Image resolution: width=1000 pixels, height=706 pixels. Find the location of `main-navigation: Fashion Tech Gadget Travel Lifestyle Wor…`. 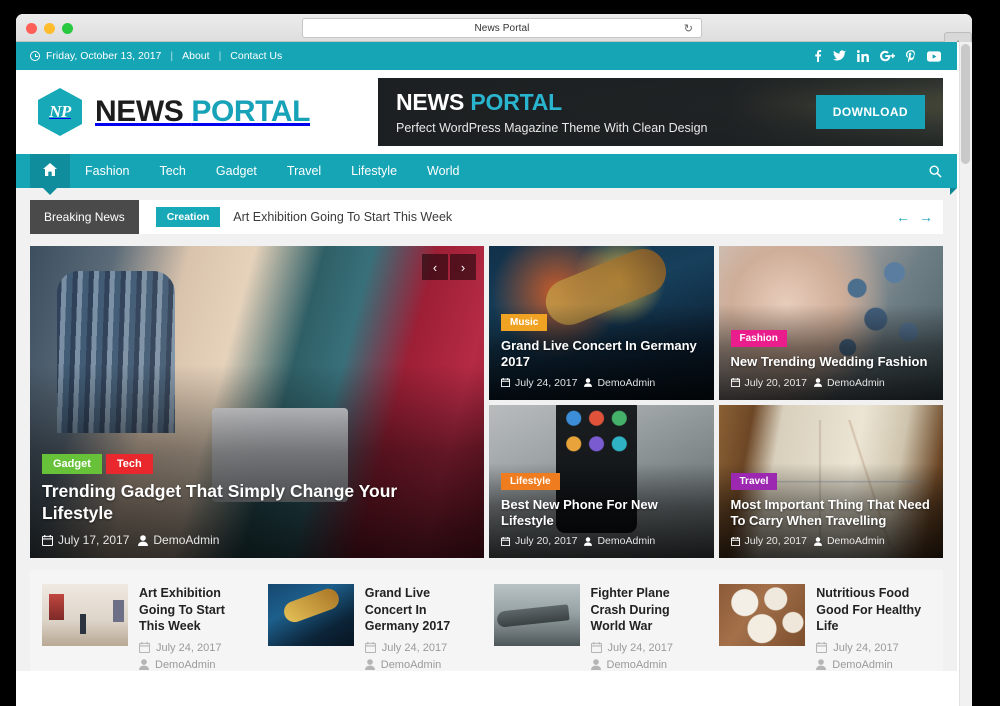

main-navigation: Fashion Tech Gadget Travel Lifestyle Wor… is located at coordinates (486, 174).